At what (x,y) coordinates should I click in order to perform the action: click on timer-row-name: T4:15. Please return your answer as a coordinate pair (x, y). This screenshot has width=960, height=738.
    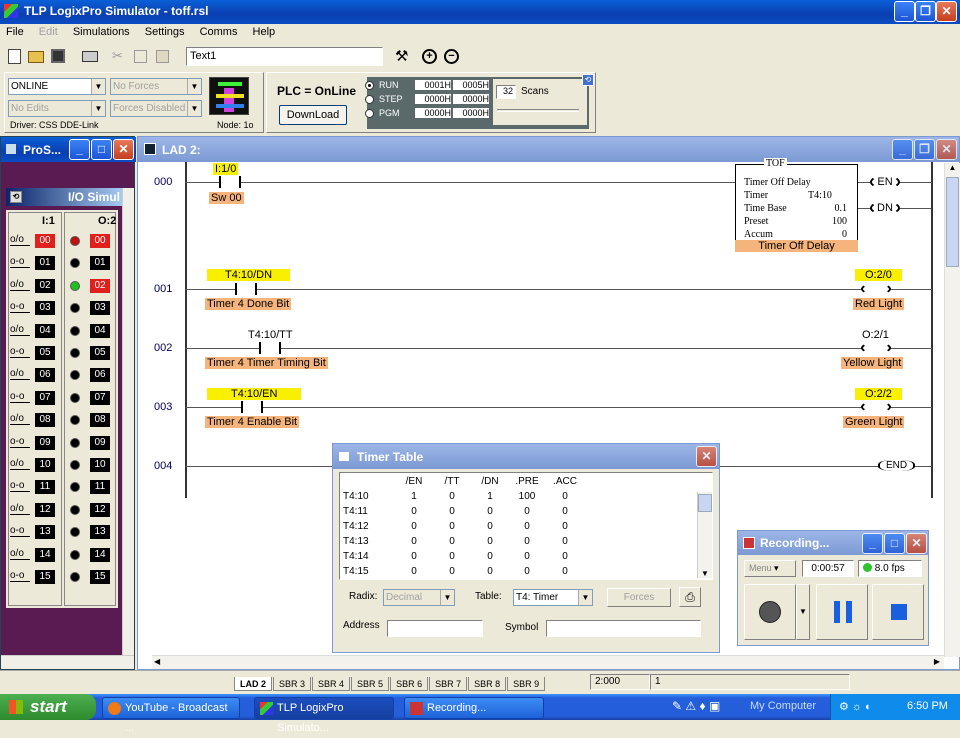
    Looking at the image, I should click on (356, 571).